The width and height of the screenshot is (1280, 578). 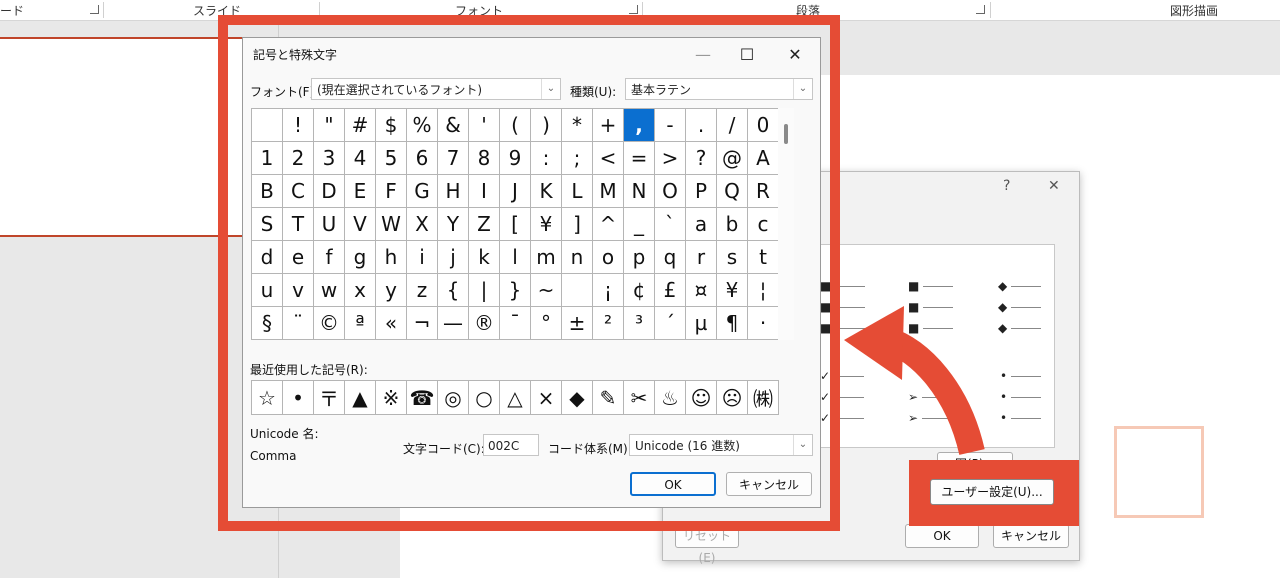 I want to click on character-cell: ¡, so click(x=608, y=290).